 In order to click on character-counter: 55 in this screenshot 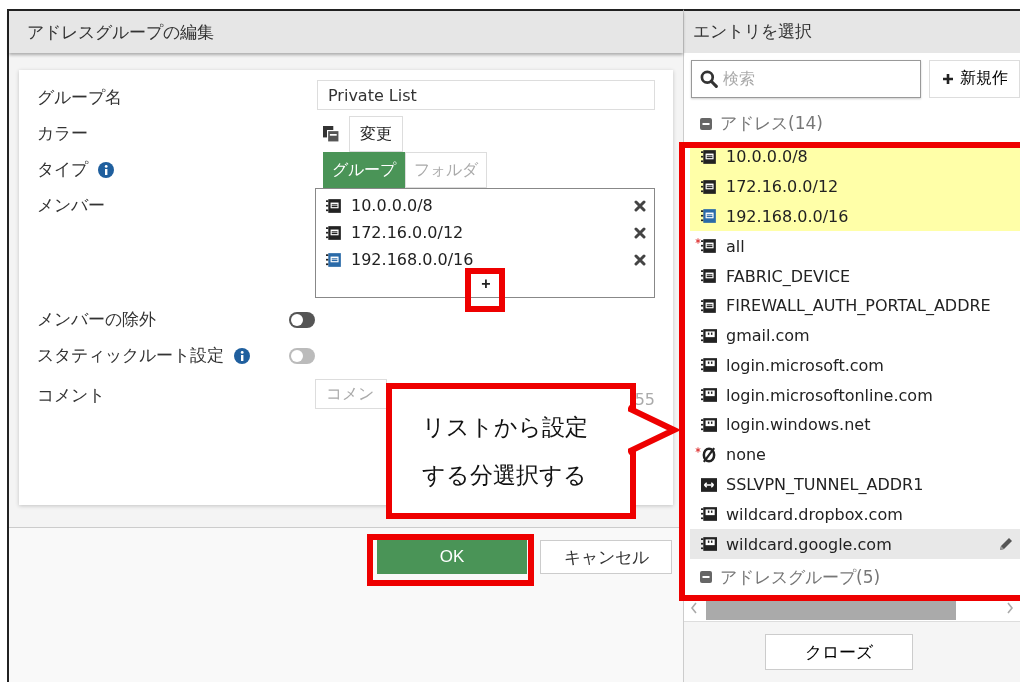, I will do `click(644, 399)`.